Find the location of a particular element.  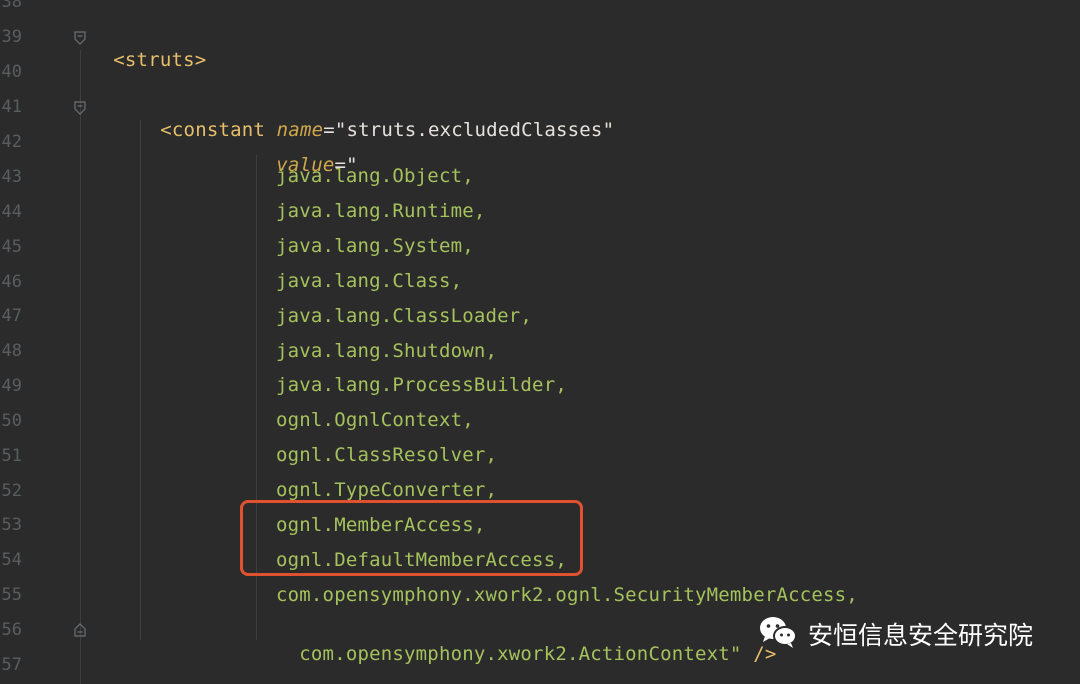

code-line-45: java.lang.System, is located at coordinates (375, 246).